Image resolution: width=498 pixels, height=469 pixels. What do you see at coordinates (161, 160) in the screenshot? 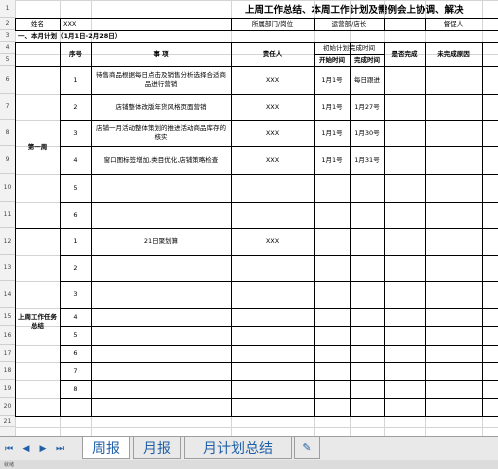
I see `row-item: 窗口图标签增加,类目优化,店铺策略检查` at bounding box center [161, 160].